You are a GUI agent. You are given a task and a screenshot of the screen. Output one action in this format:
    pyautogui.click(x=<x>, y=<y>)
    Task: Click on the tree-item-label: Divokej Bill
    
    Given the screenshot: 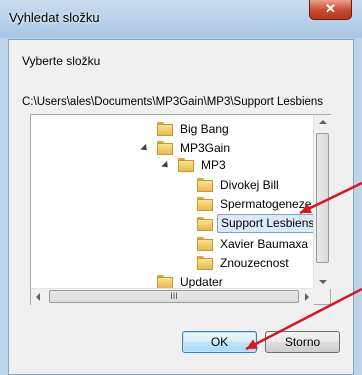 What is the action you would take?
    pyautogui.click(x=249, y=185)
    